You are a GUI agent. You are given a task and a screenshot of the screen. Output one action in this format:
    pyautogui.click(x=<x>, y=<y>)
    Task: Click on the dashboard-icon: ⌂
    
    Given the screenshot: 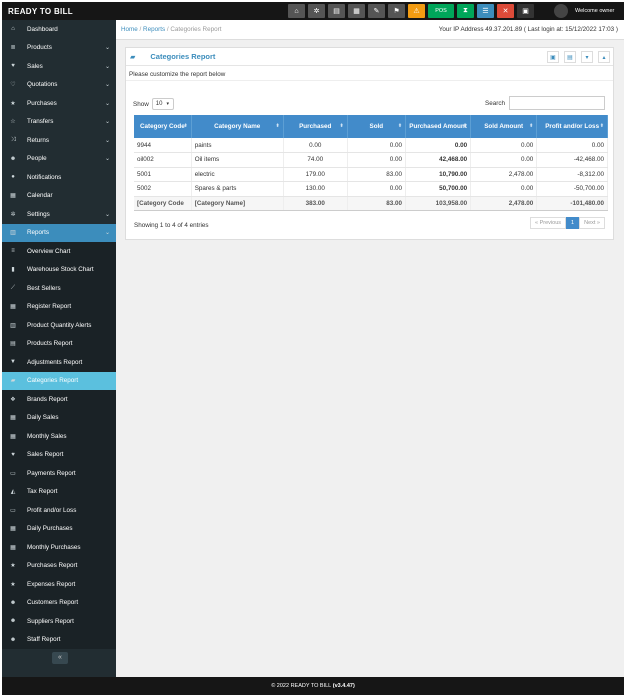 What is the action you would take?
    pyautogui.click(x=296, y=11)
    